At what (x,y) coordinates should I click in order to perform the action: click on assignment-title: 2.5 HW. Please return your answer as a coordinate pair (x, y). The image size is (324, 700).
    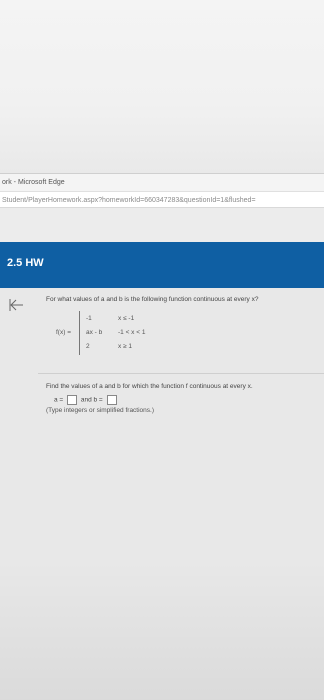
    Looking at the image, I should click on (25, 263).